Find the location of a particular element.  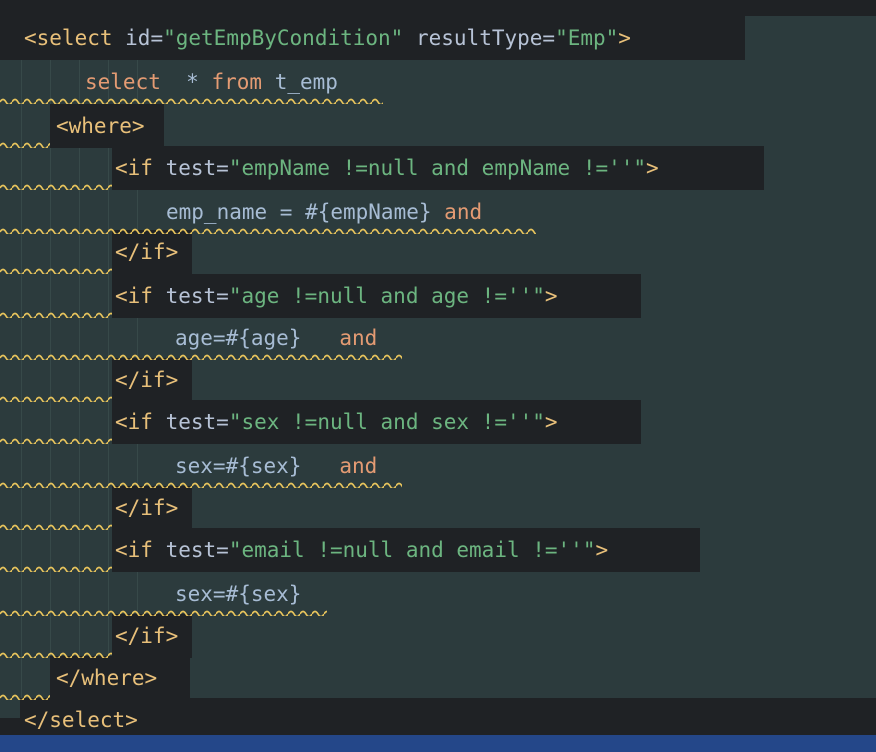

line-text: <where> is located at coordinates (100, 126).